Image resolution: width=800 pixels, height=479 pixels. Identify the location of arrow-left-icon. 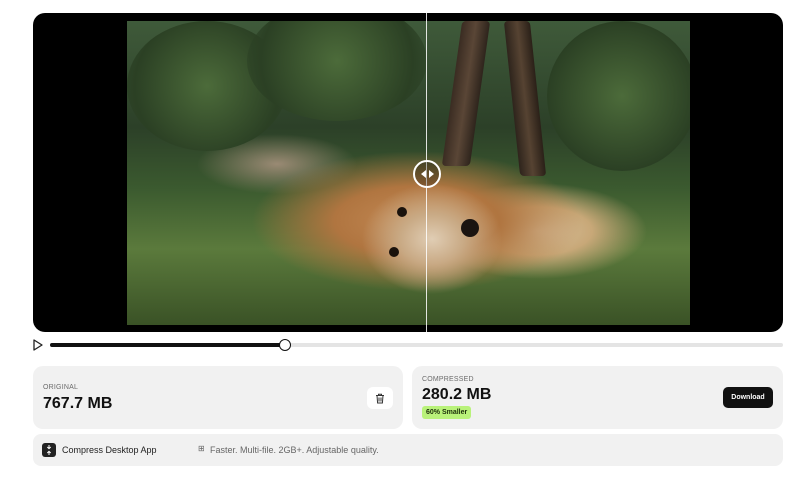
(423, 174).